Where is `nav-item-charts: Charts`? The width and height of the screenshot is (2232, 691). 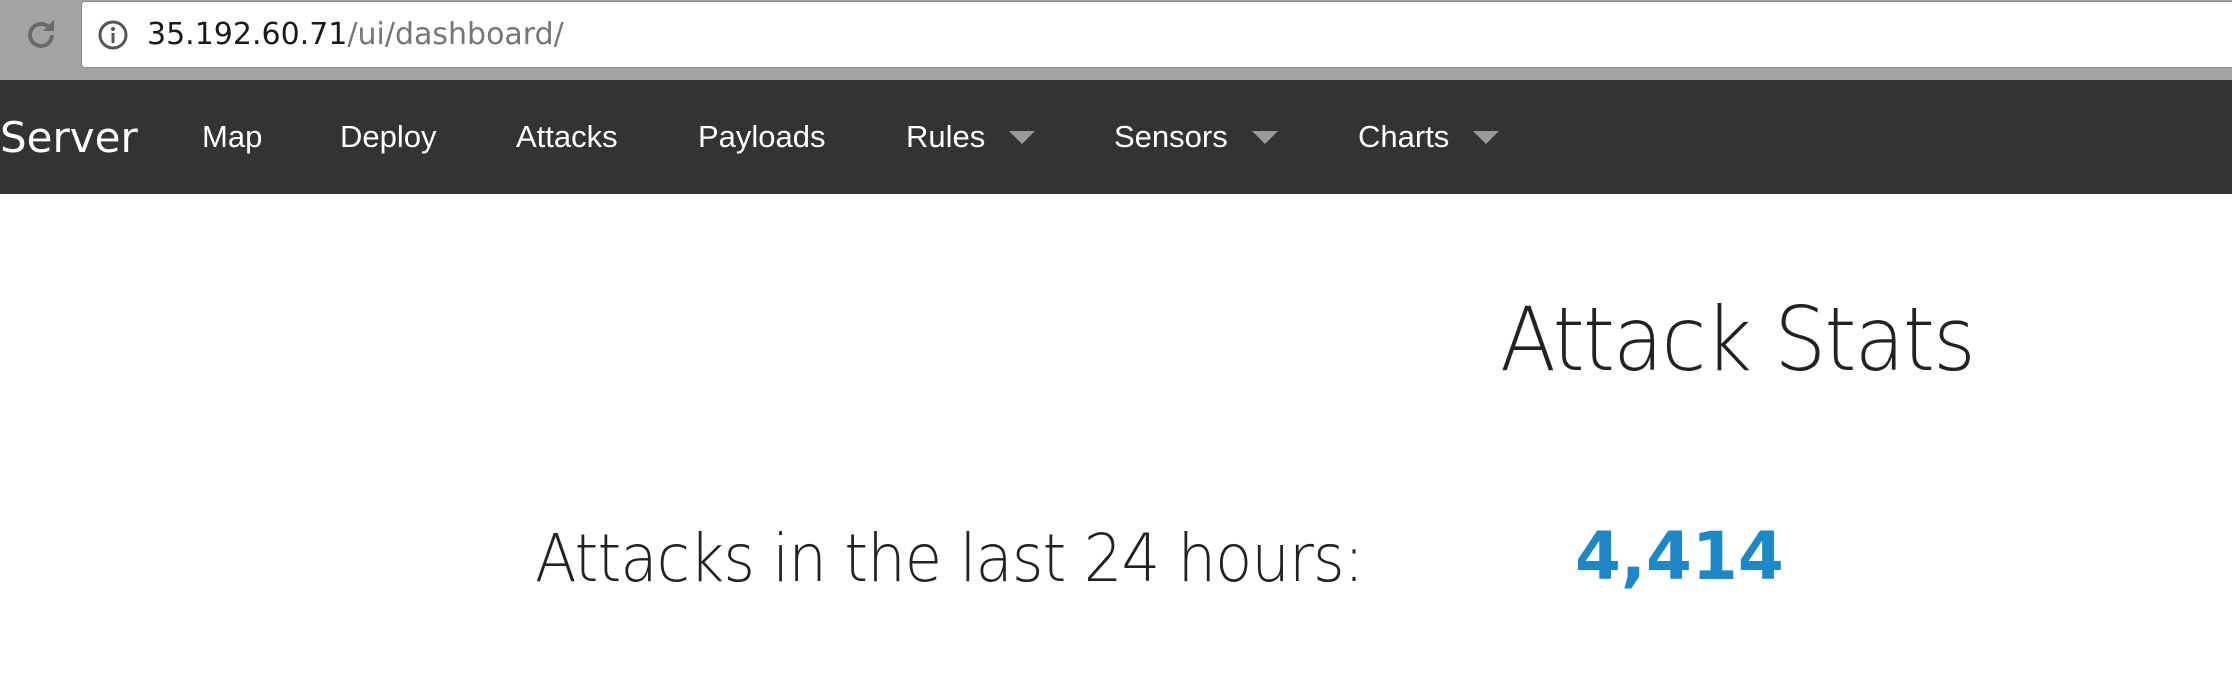 nav-item-charts: Charts is located at coordinates (1429, 137).